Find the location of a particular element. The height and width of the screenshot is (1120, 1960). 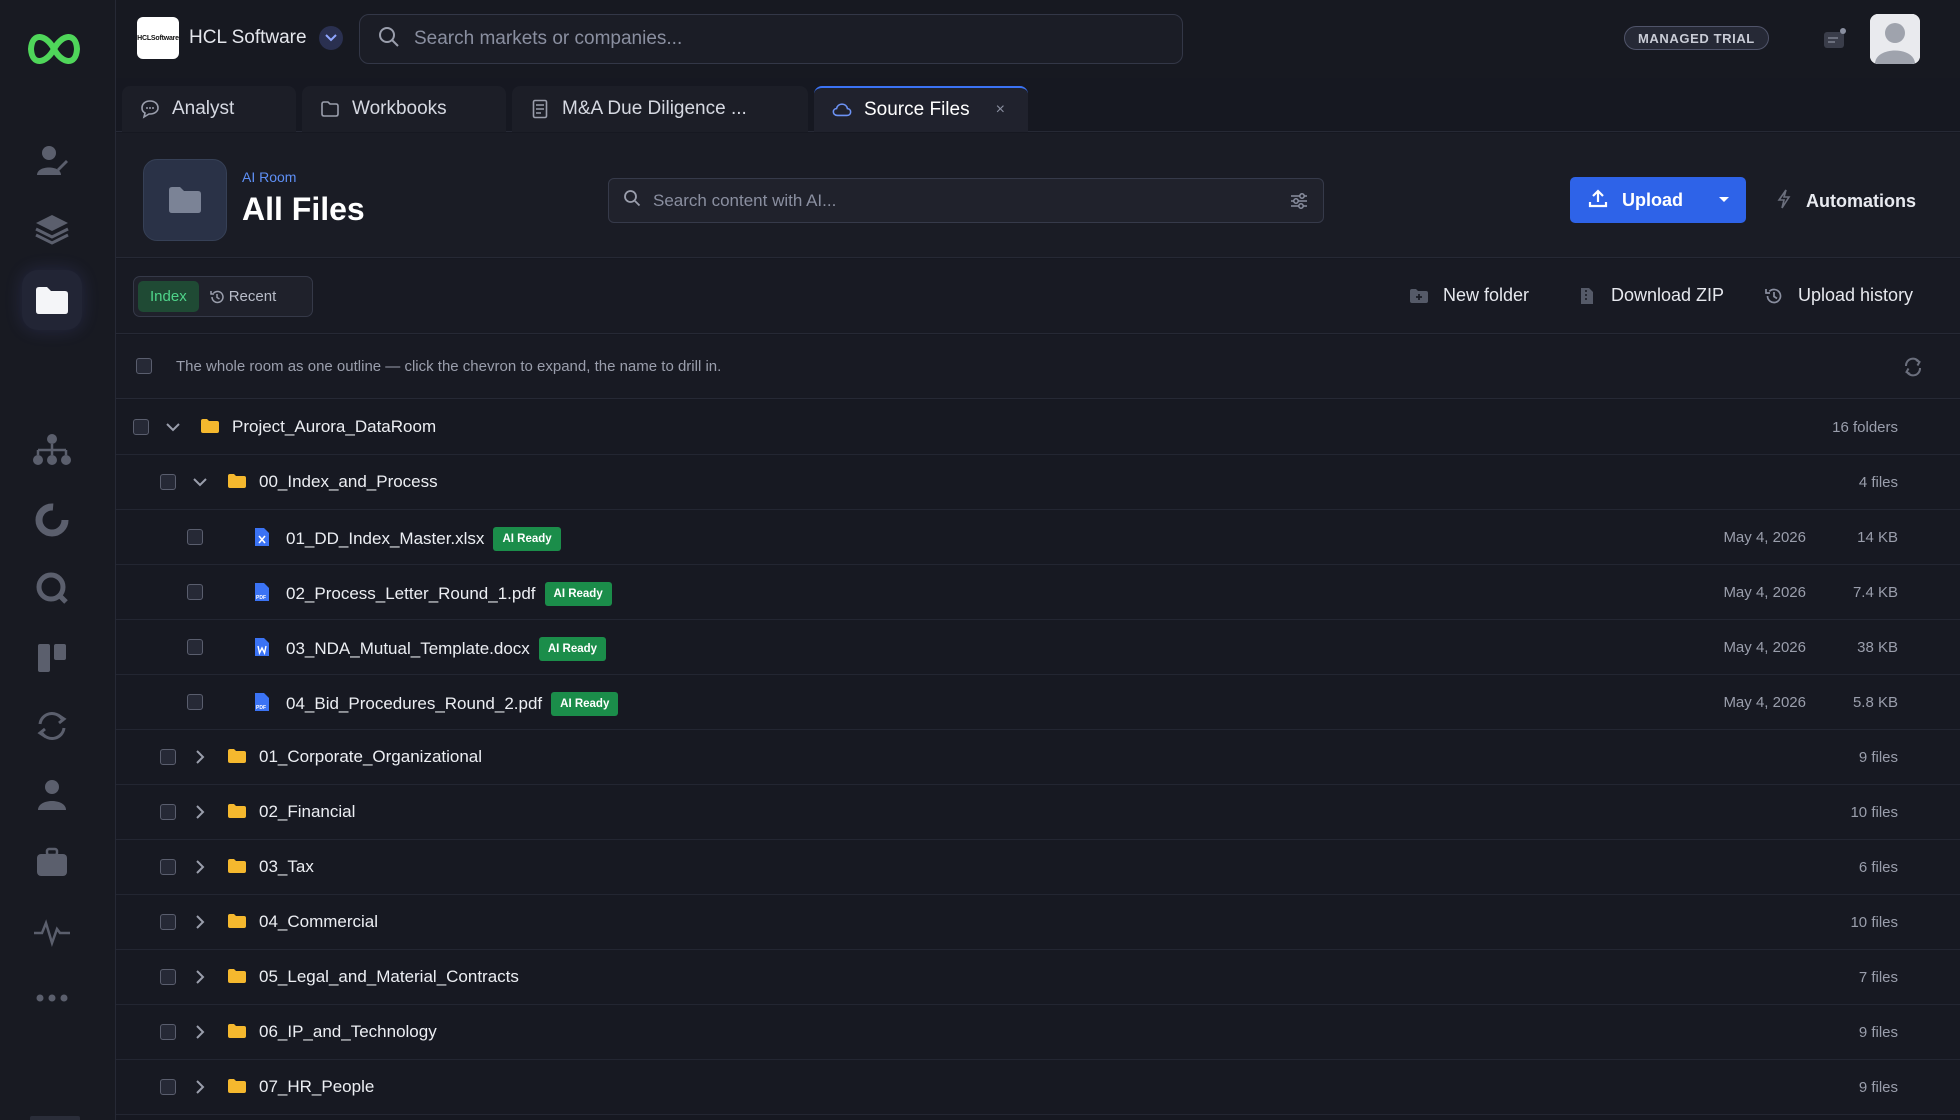

breadcrumb: AI Room is located at coordinates (269, 177).